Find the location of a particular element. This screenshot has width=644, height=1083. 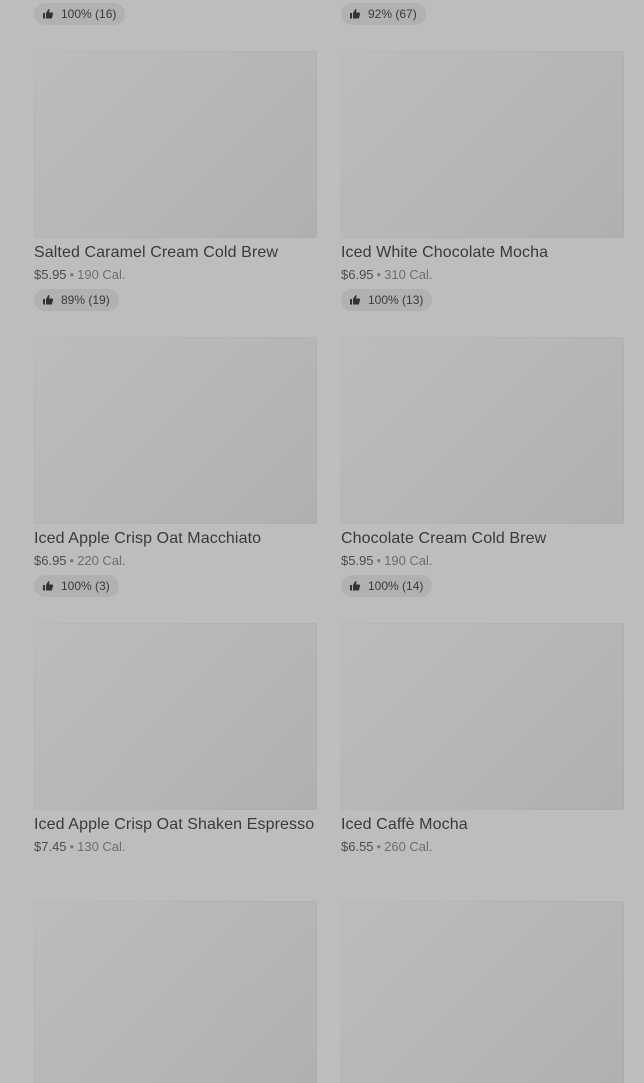

product-price: $7.45 is located at coordinates (50, 846).